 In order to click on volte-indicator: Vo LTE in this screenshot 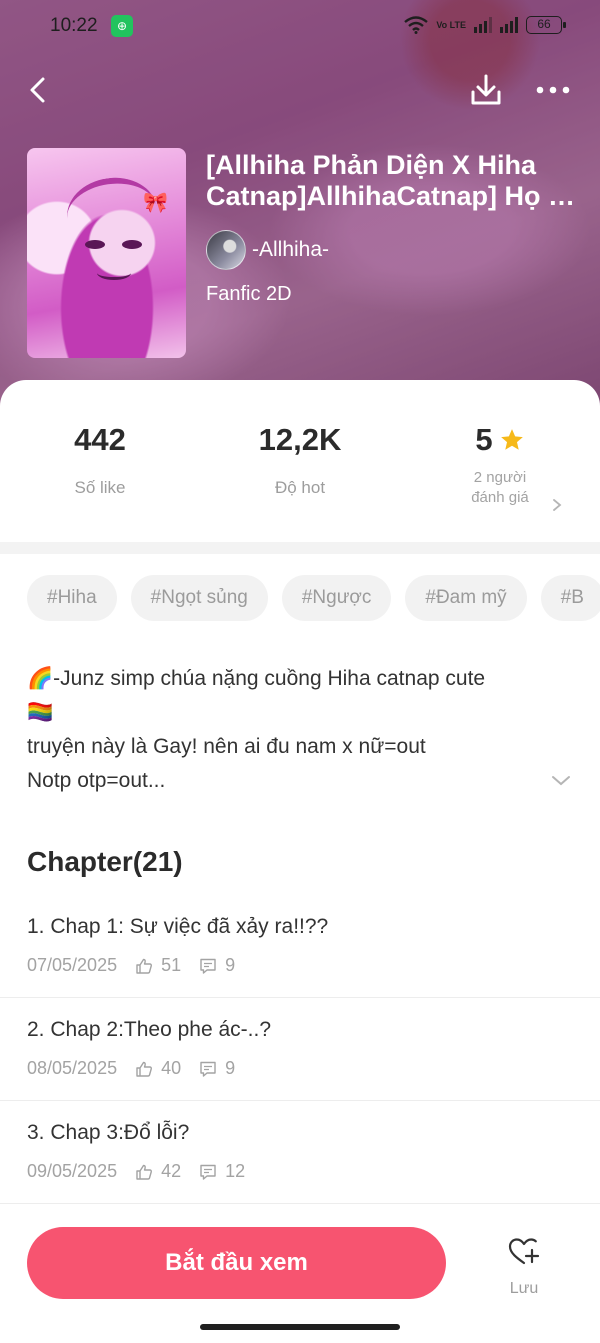, I will do `click(451, 24)`.